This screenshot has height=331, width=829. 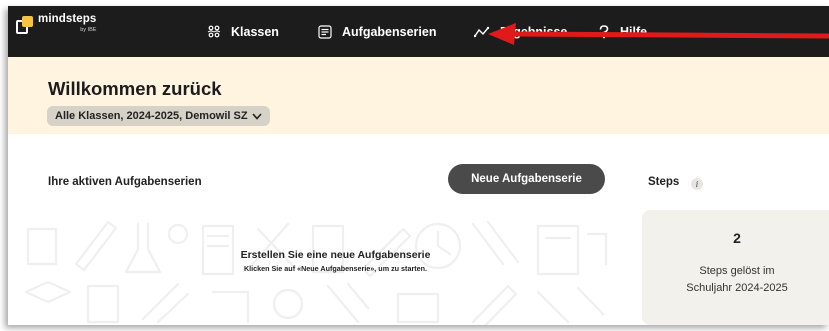 What do you see at coordinates (256, 116) in the screenshot?
I see `chevron-down-icon` at bounding box center [256, 116].